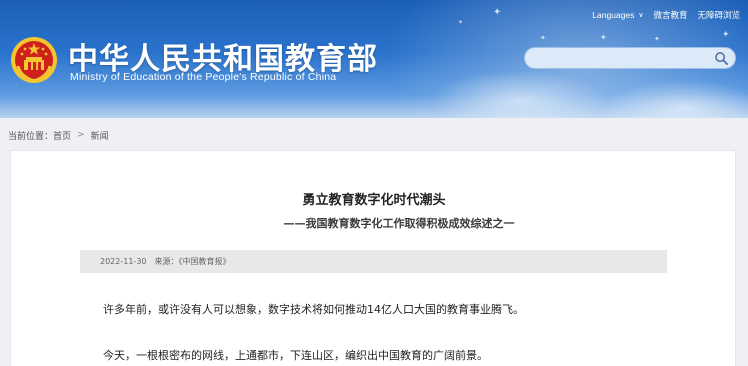  I want to click on search-input, so click(620, 58).